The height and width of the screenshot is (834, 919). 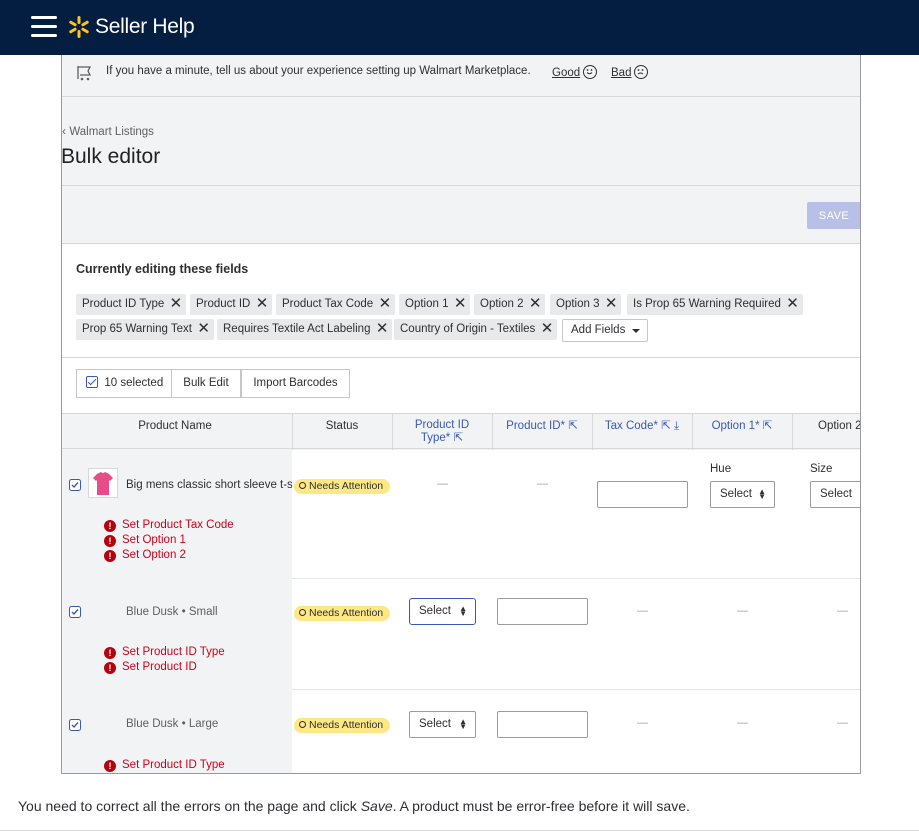 What do you see at coordinates (145, 540) in the screenshot?
I see `error-message: !Set Option 1` at bounding box center [145, 540].